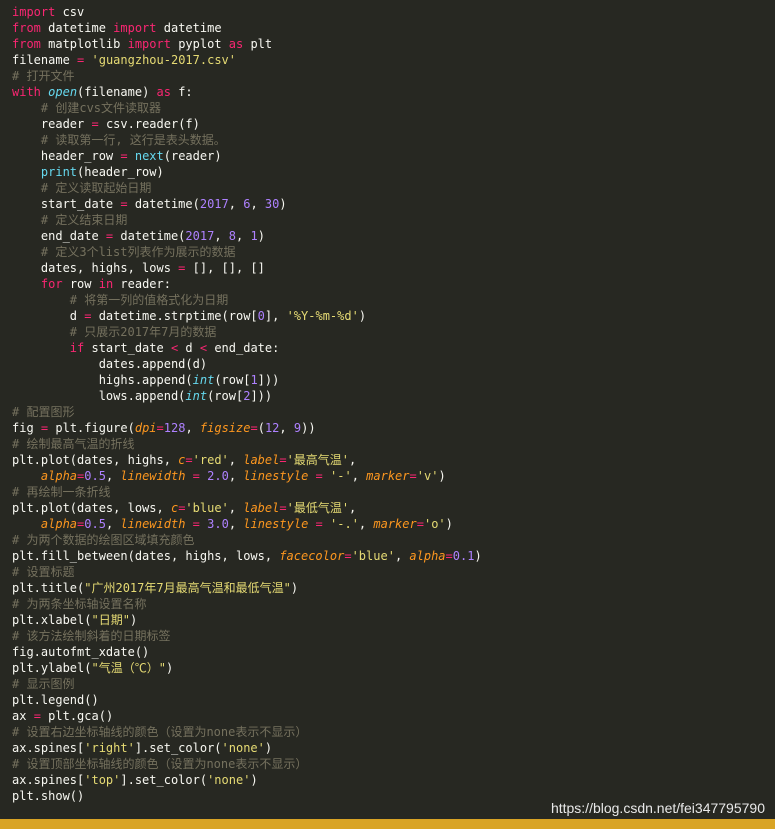 This screenshot has height=829, width=775. Describe the element at coordinates (95, 460) in the screenshot. I see `code-token: plt.plot(dates, highs,` at that location.